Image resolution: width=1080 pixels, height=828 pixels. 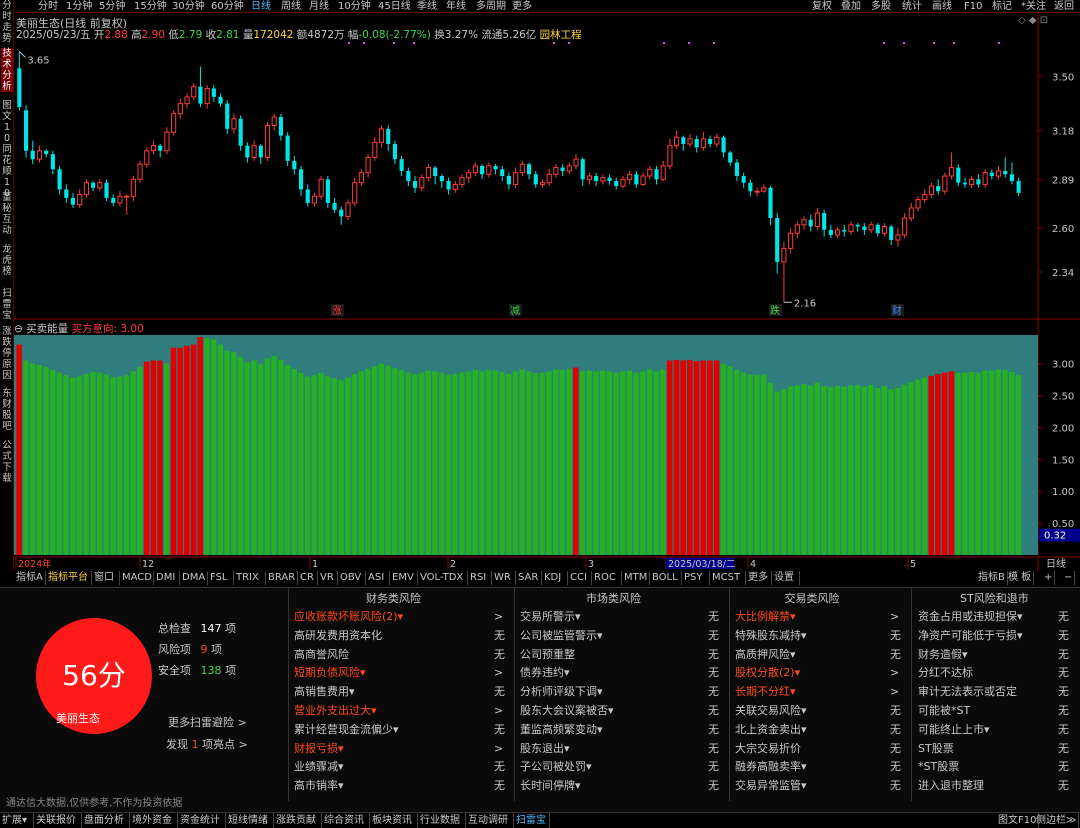 I want to click on period-10: 45日线, so click(x=394, y=6).